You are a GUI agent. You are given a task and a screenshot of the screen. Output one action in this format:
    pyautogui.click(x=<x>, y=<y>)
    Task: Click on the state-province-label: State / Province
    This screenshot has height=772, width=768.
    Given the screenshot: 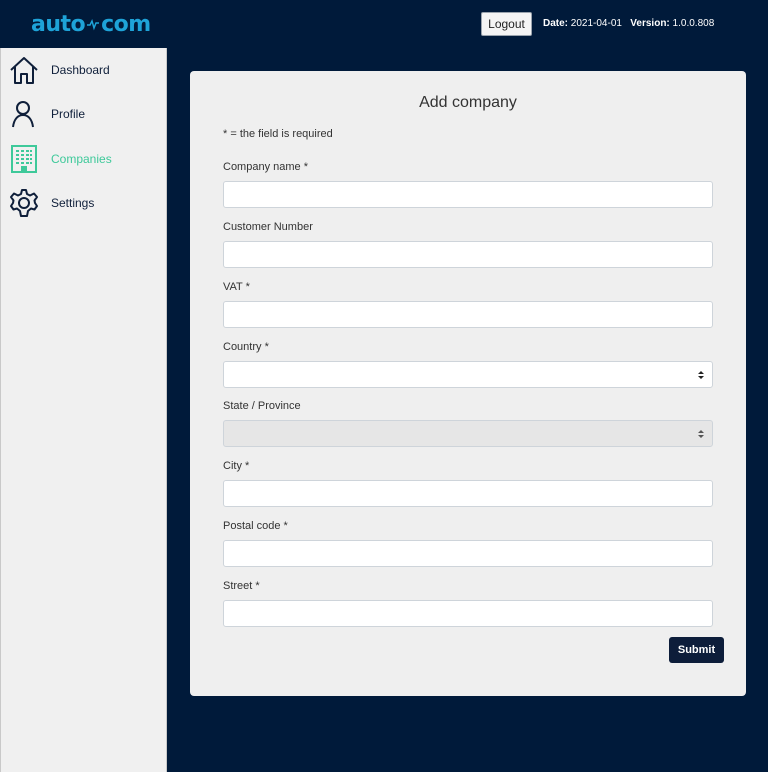 What is the action you would take?
    pyautogui.click(x=262, y=406)
    